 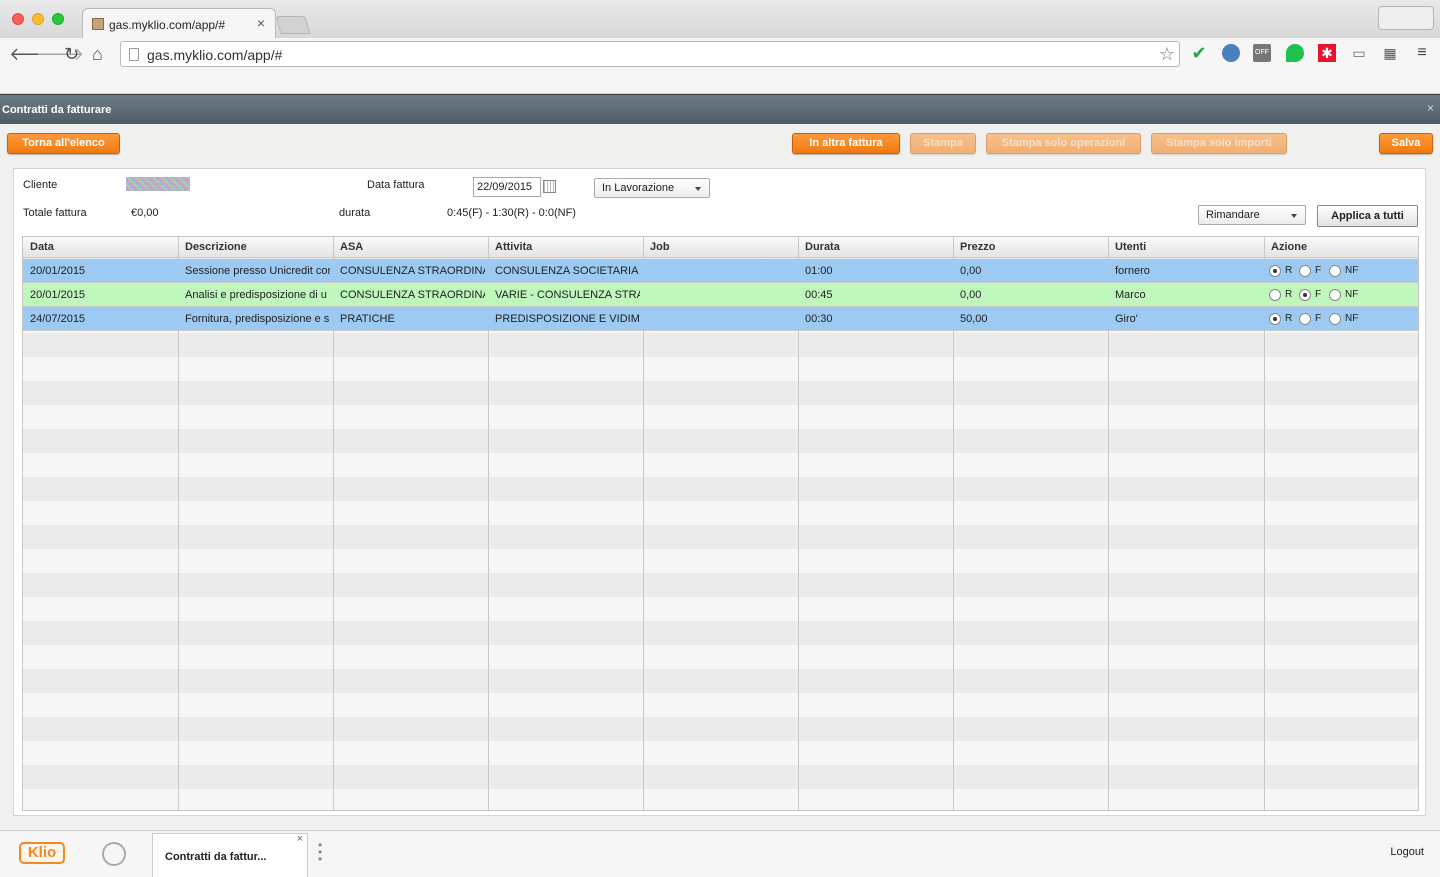 What do you see at coordinates (1219, 143) in the screenshot?
I see `print-amounts-button: Stampa solo importi` at bounding box center [1219, 143].